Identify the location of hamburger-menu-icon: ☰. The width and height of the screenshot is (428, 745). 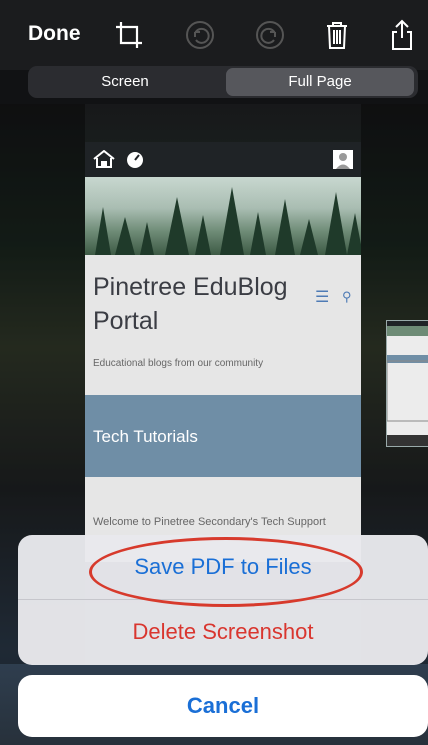
(322, 297).